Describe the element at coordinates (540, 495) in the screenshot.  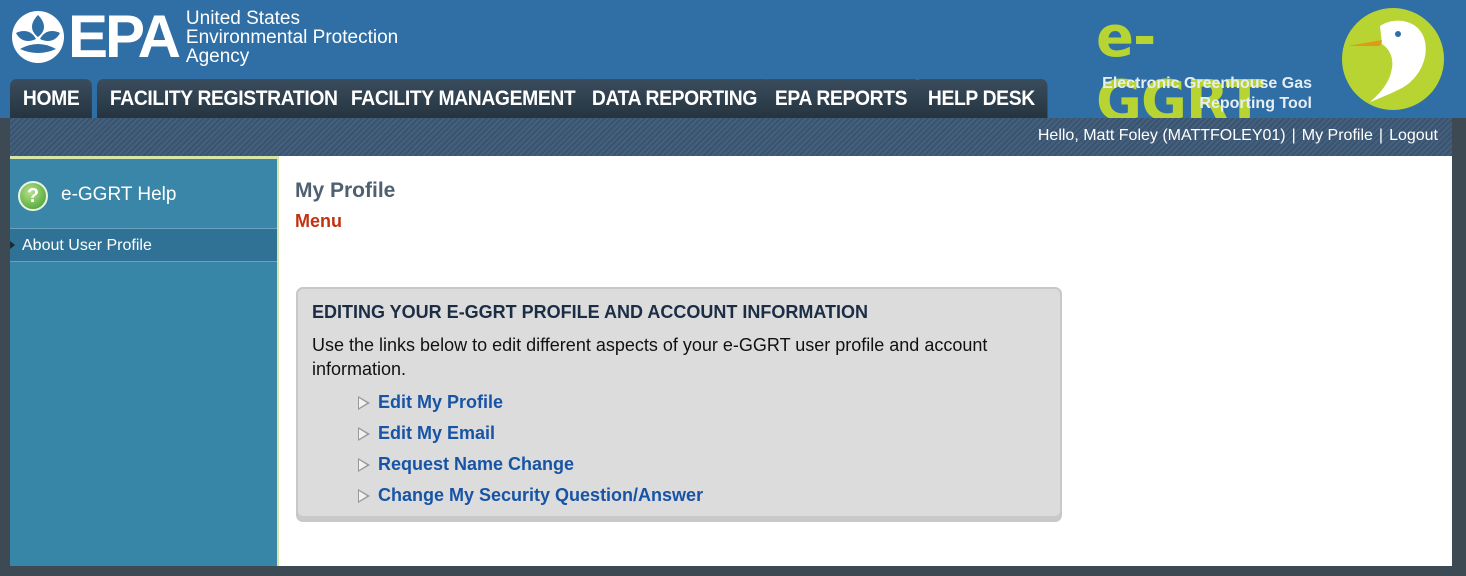
I see `change-security-question-link: Change My Security Question/Answer` at that location.